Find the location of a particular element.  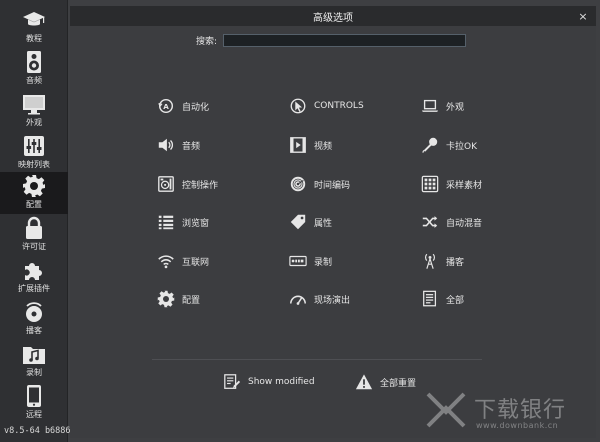

option-record: 录制 is located at coordinates (310, 261).